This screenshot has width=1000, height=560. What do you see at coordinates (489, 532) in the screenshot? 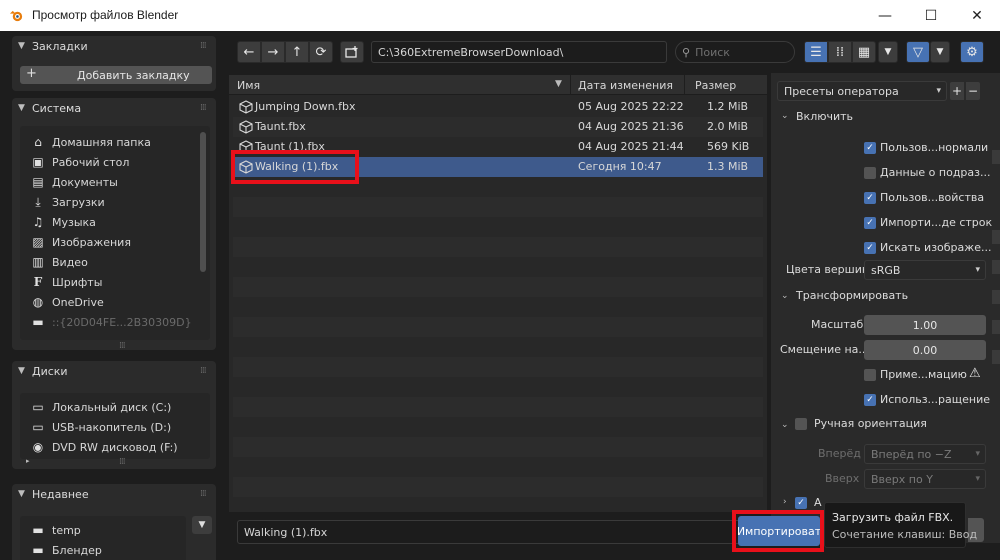
I see `filename-field: Walking (1).fbx` at bounding box center [489, 532].